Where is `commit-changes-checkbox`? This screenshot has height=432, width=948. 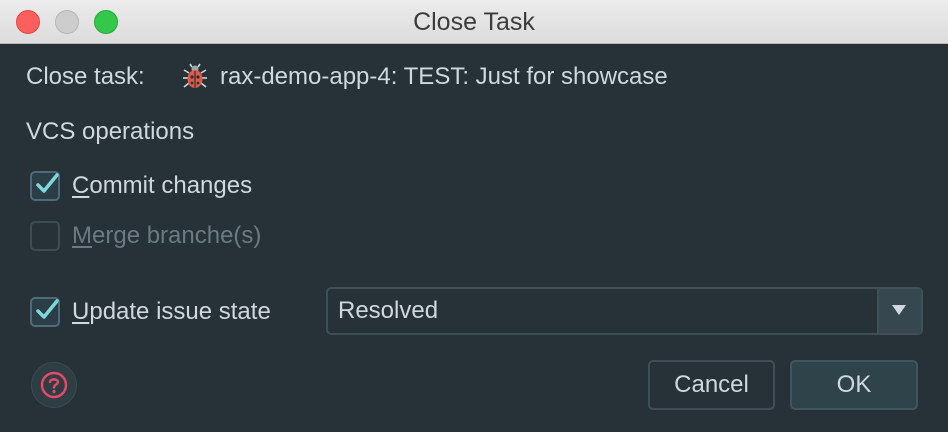 commit-changes-checkbox is located at coordinates (45, 186).